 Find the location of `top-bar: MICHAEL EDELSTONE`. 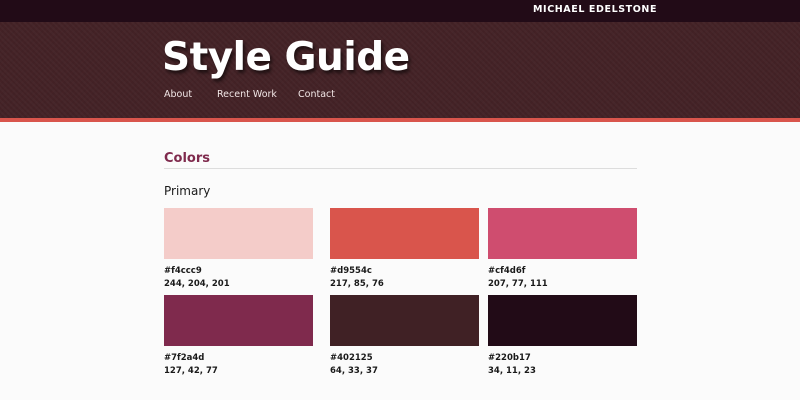

top-bar: MICHAEL EDELSTONE is located at coordinates (400, 11).